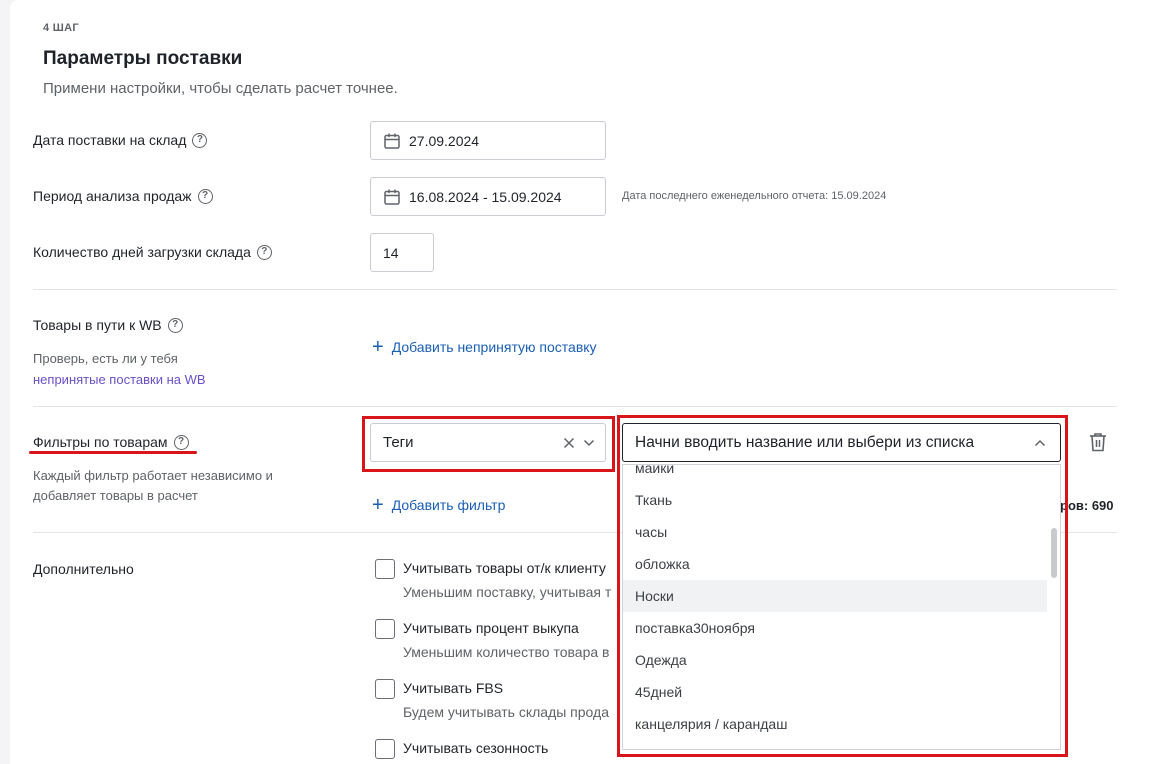  Describe the element at coordinates (97, 325) in the screenshot. I see `in-transit-label-text: Товары в пути к WB` at that location.